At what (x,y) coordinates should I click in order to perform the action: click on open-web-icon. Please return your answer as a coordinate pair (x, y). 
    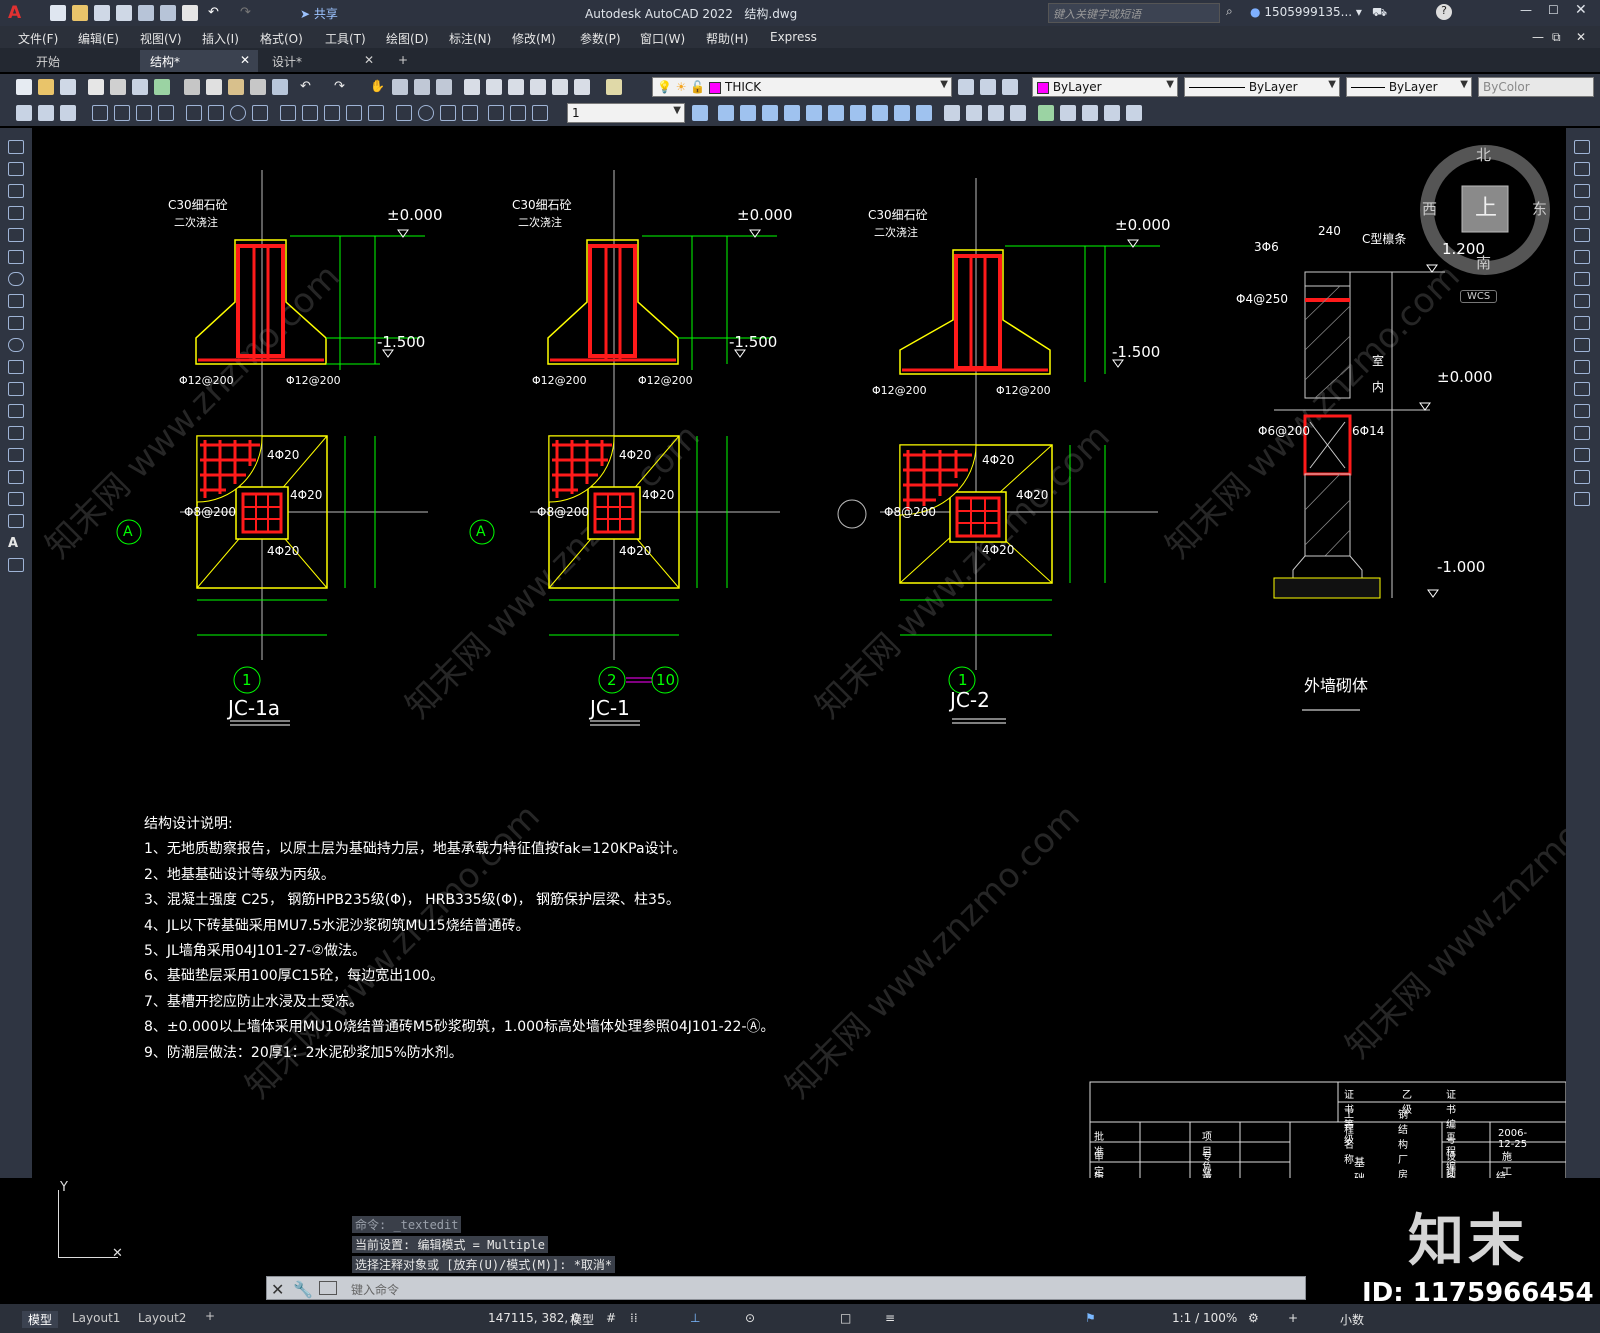
    Looking at the image, I should click on (146, 13).